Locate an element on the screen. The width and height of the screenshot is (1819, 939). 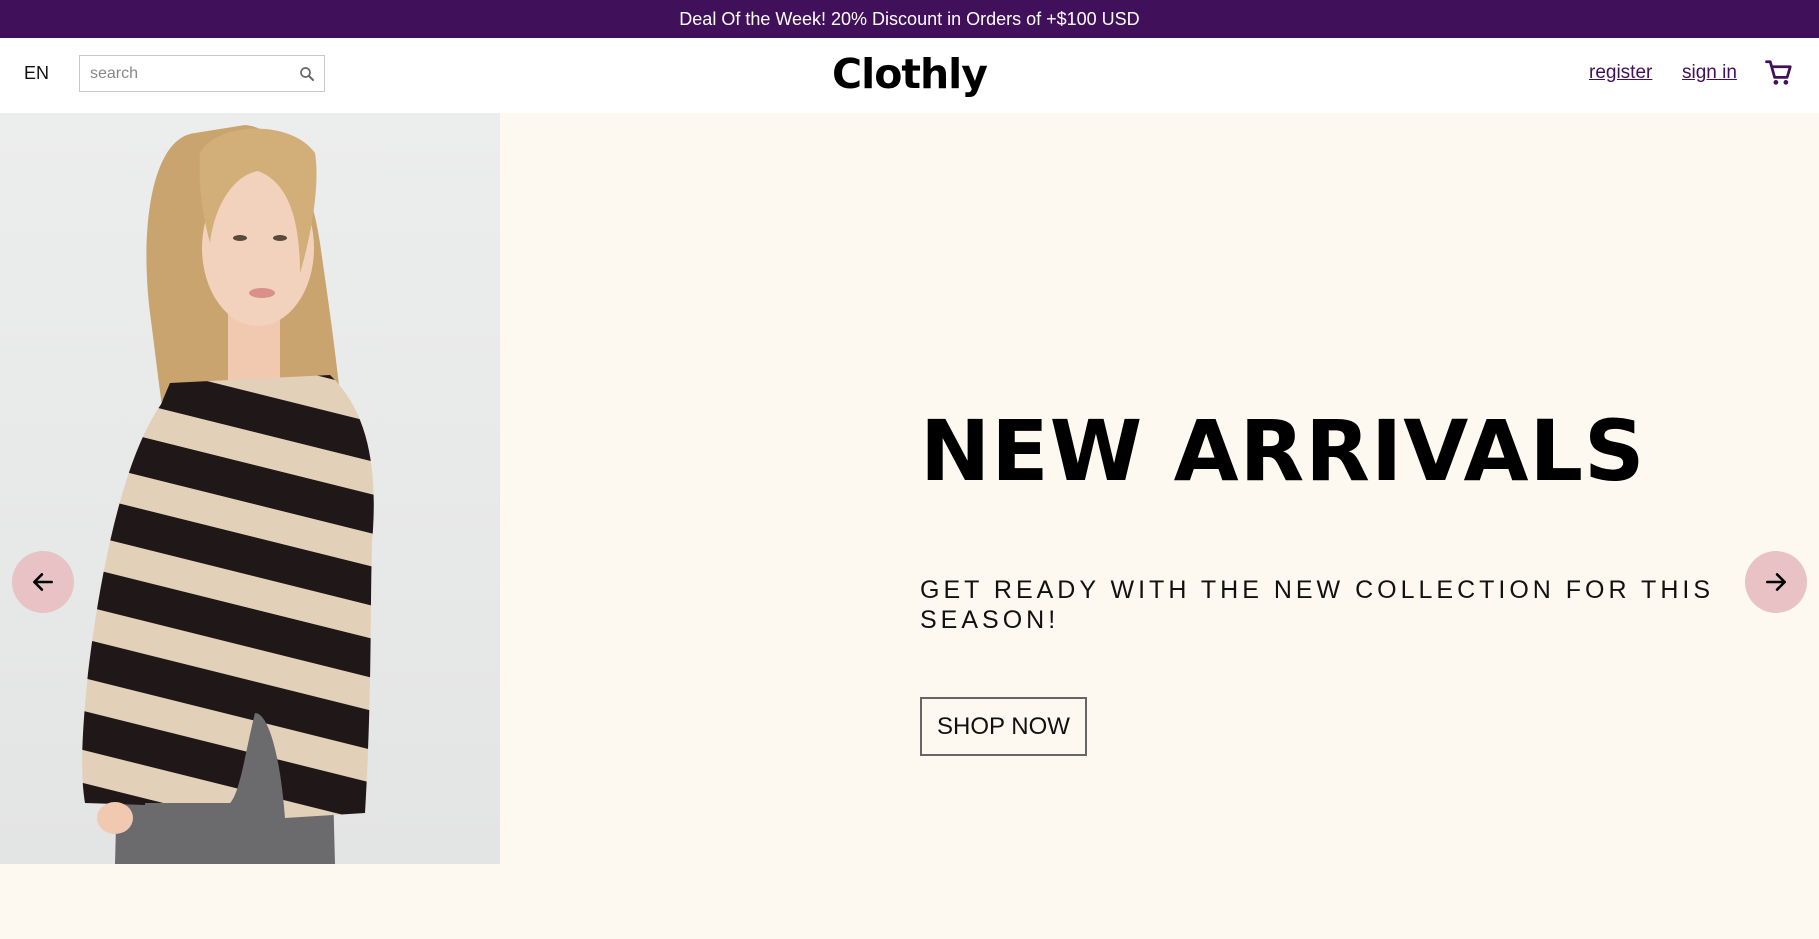
register-link: register is located at coordinates (1620, 73).